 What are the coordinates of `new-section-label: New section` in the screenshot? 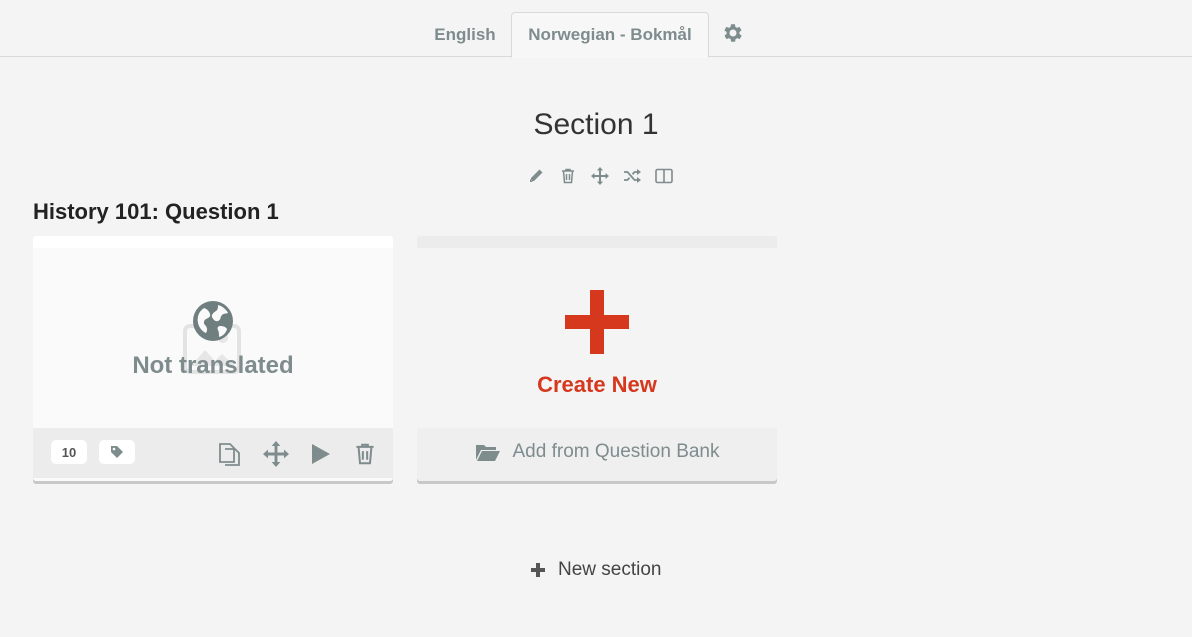 It's located at (610, 569).